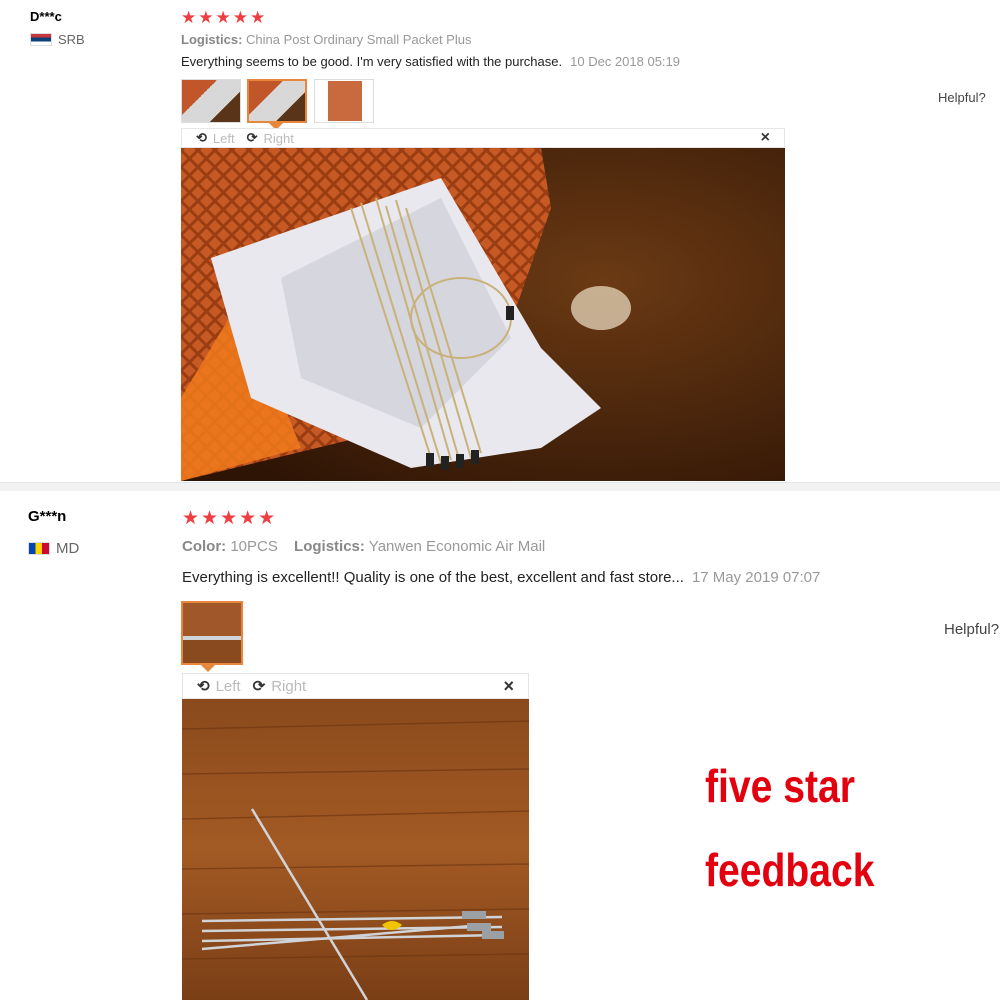 This screenshot has width=1000, height=1000. I want to click on reviewer-country: SRB, so click(57, 39).